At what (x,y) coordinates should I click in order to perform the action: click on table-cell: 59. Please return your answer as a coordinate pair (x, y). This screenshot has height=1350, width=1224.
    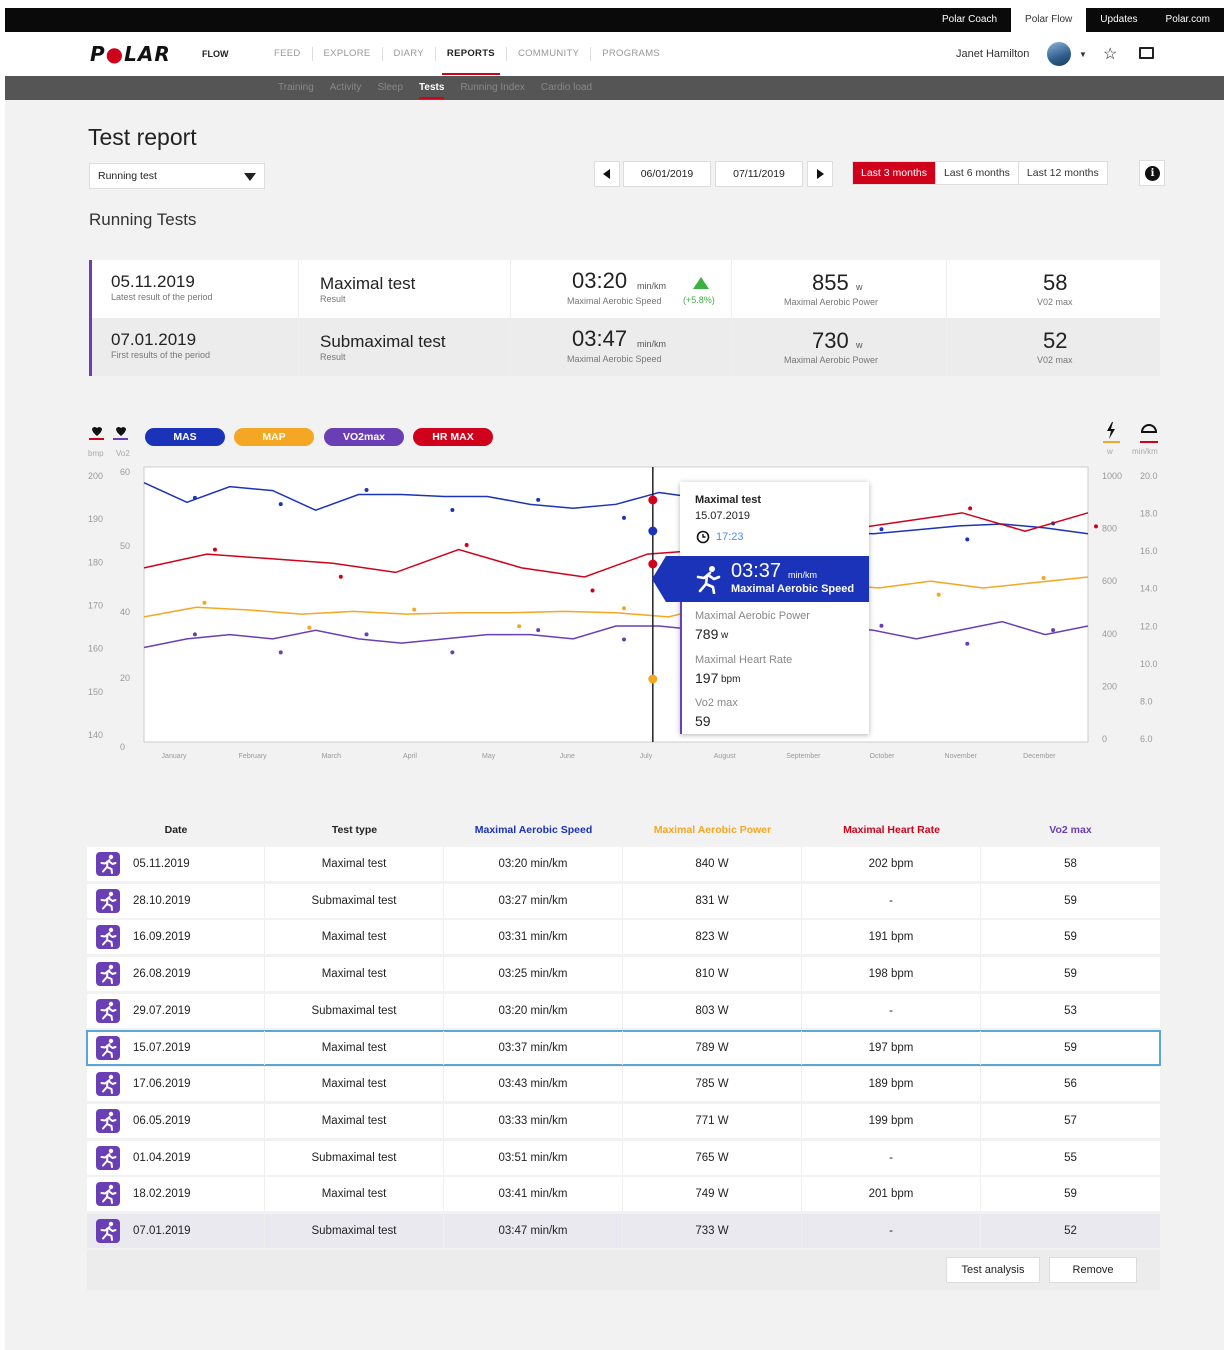
    Looking at the image, I should click on (1070, 937).